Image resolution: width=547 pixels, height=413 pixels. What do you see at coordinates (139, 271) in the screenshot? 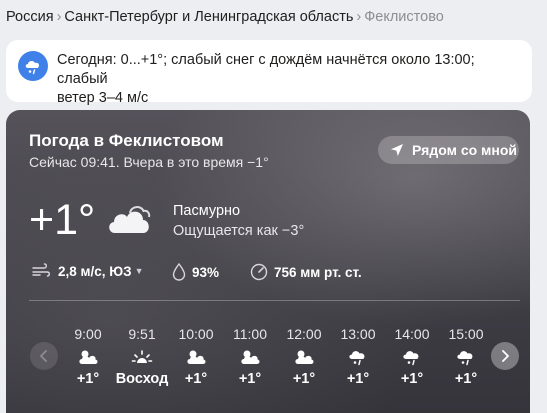
I see `wind-direction-icon: ▼` at bounding box center [139, 271].